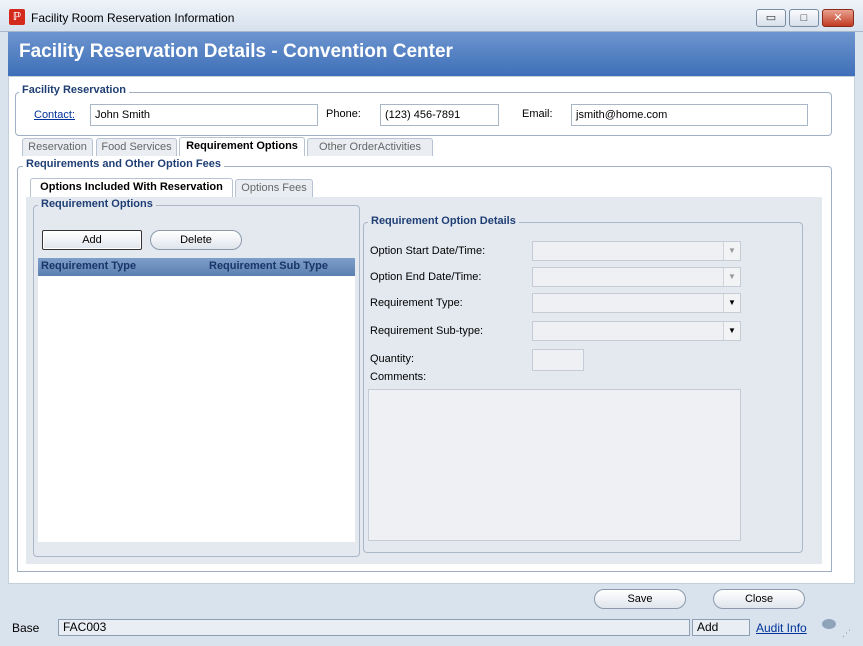 This screenshot has height=646, width=863. I want to click on tab-food-services: Food Services, so click(136, 147).